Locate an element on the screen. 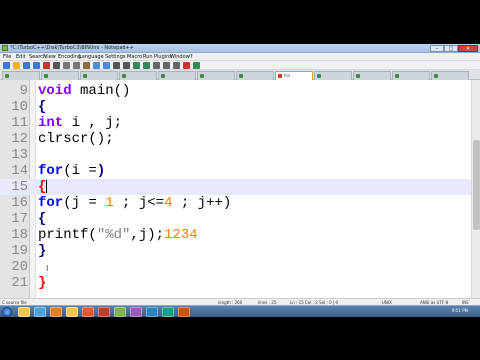 The image size is (480, 360). code-line: 17 { is located at coordinates (240, 219).